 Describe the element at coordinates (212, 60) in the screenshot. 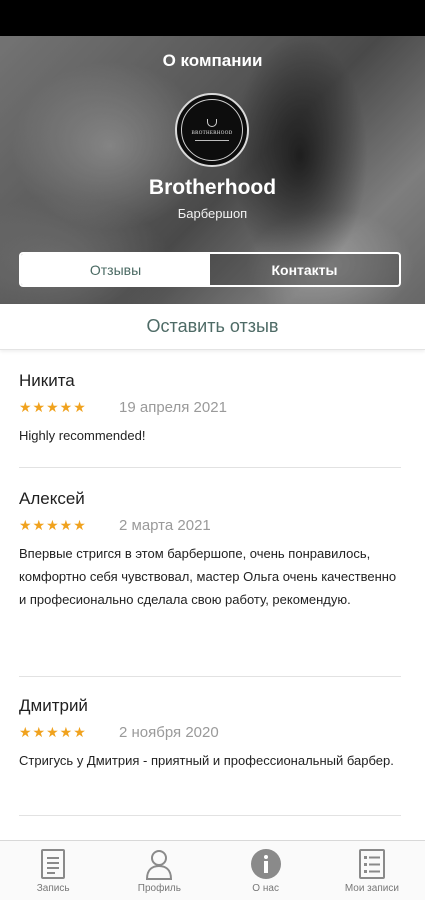

I see `page-title: О компании` at that location.